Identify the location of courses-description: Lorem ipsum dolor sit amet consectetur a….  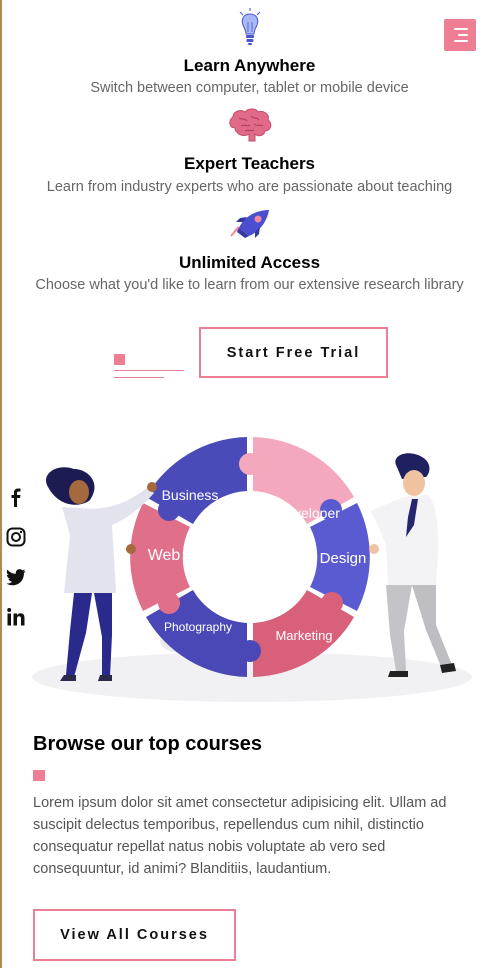
(240, 836).